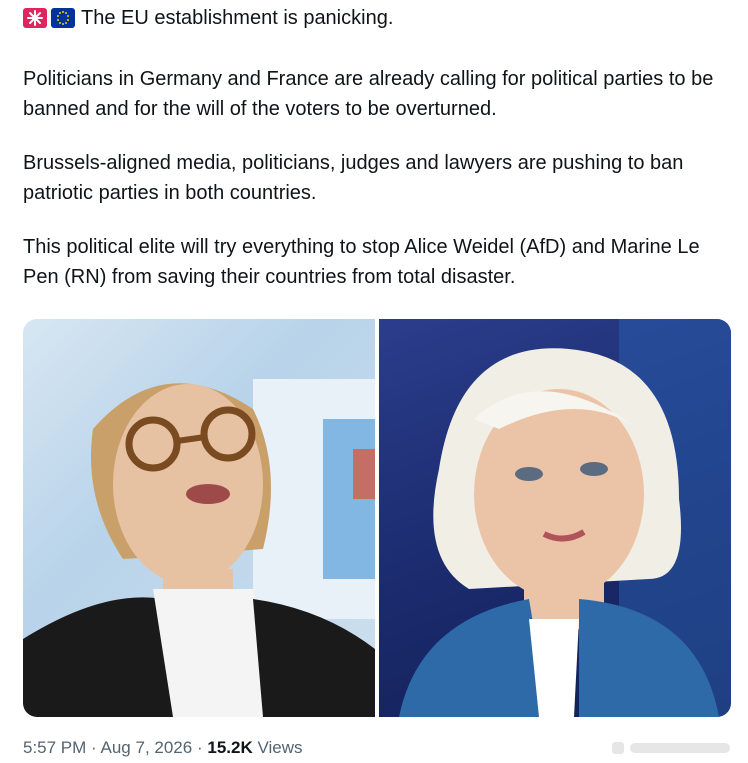 The image size is (748, 763). I want to click on tweet-headline: The EU establishment is panicking., so click(237, 18).